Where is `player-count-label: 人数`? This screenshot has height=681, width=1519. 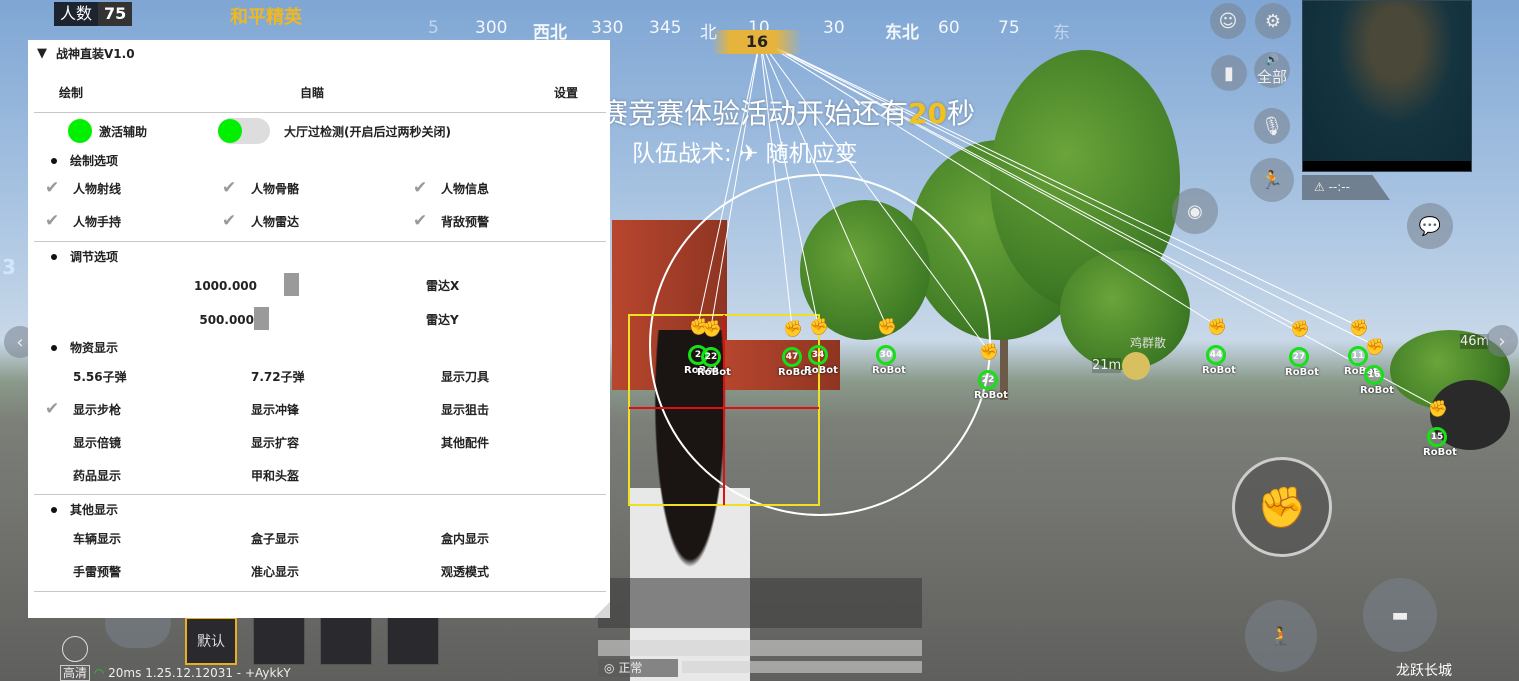
player-count-label: 人数 is located at coordinates (76, 13).